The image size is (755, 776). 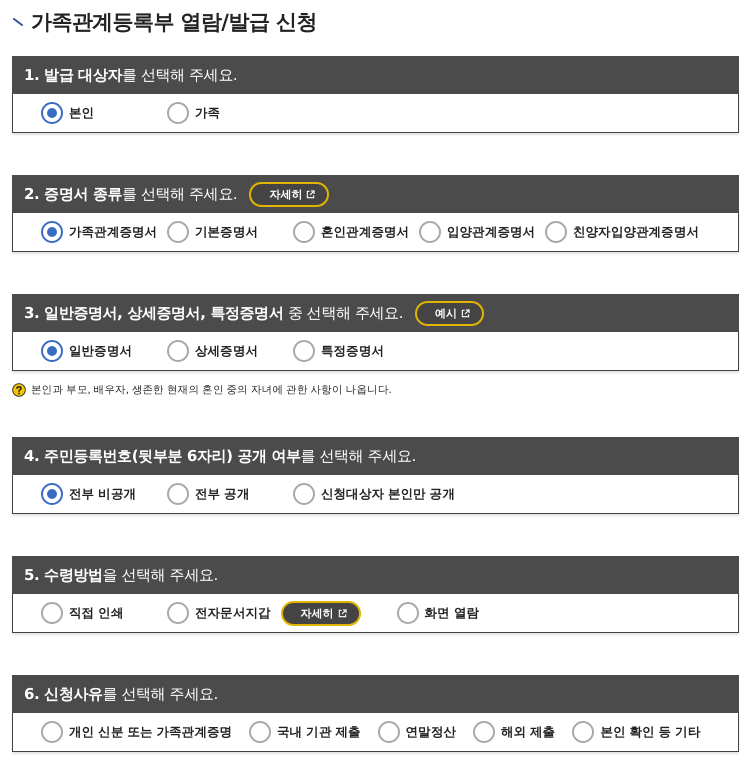 What do you see at coordinates (417, 732) in the screenshot?
I see `radio-option: 연말정산` at bounding box center [417, 732].